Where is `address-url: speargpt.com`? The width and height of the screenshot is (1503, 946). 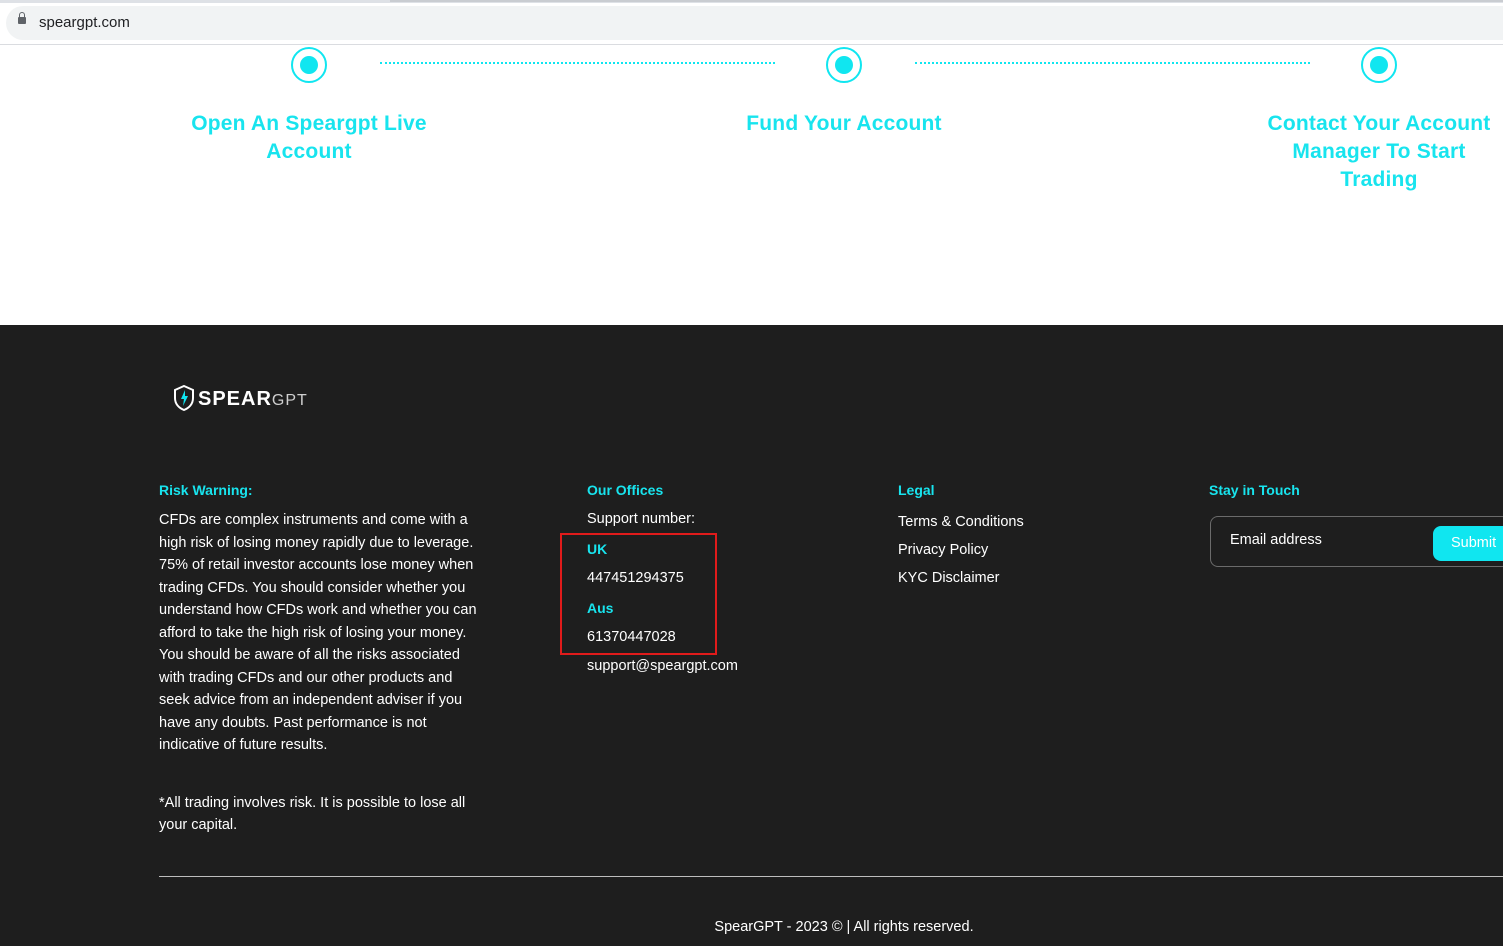
address-url: speargpt.com is located at coordinates (84, 22).